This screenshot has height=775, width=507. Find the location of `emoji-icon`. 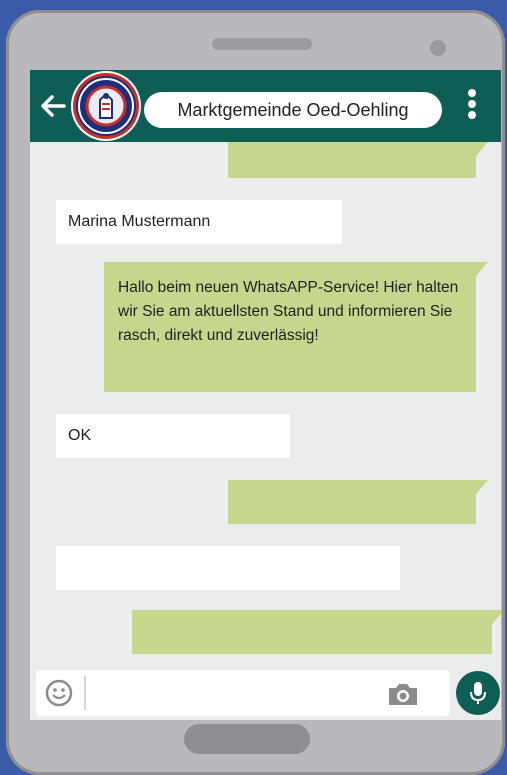

emoji-icon is located at coordinates (59, 693).